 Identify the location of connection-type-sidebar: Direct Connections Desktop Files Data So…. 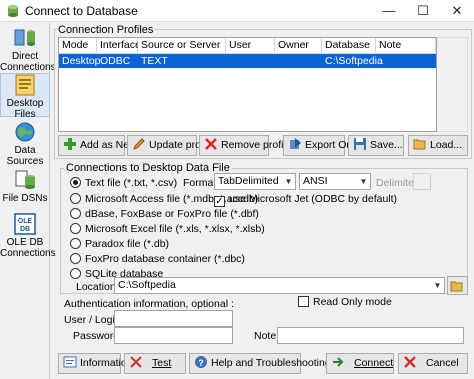
(28, 201).